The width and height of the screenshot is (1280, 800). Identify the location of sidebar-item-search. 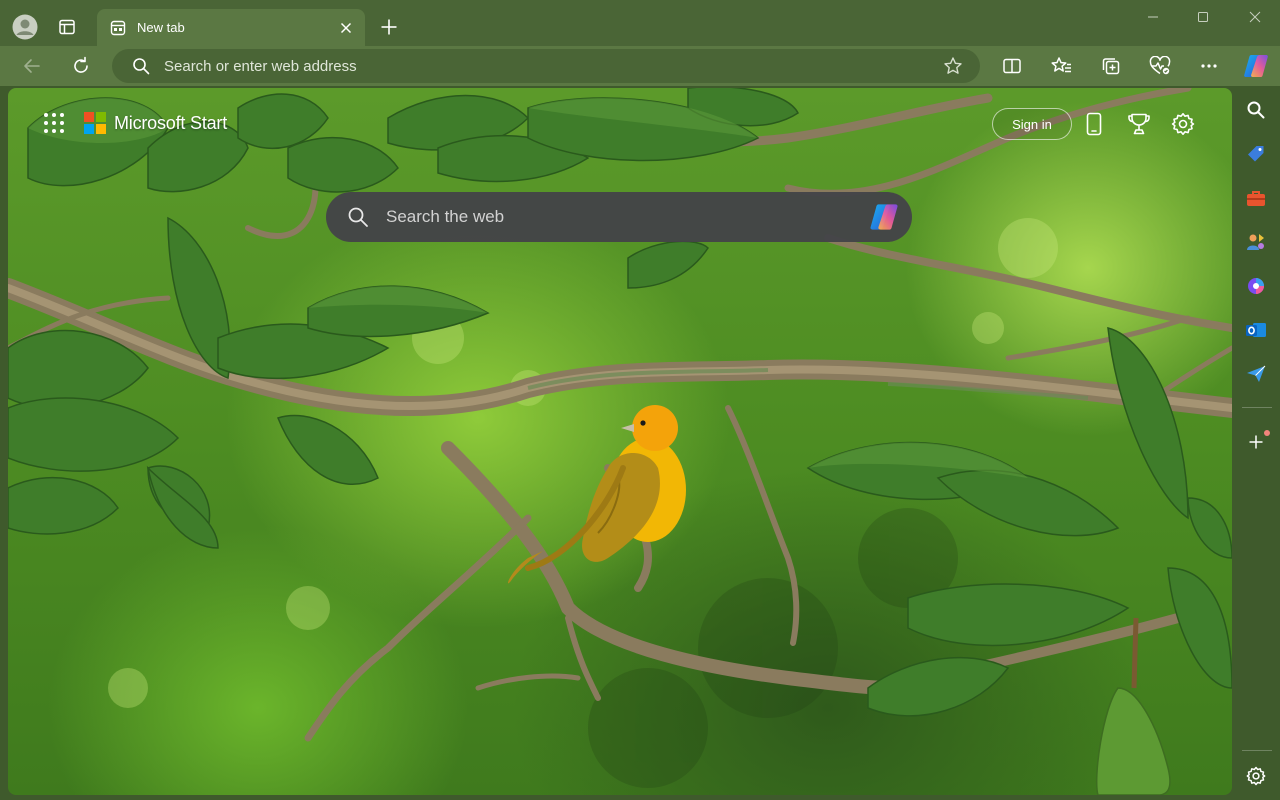
(1256, 110).